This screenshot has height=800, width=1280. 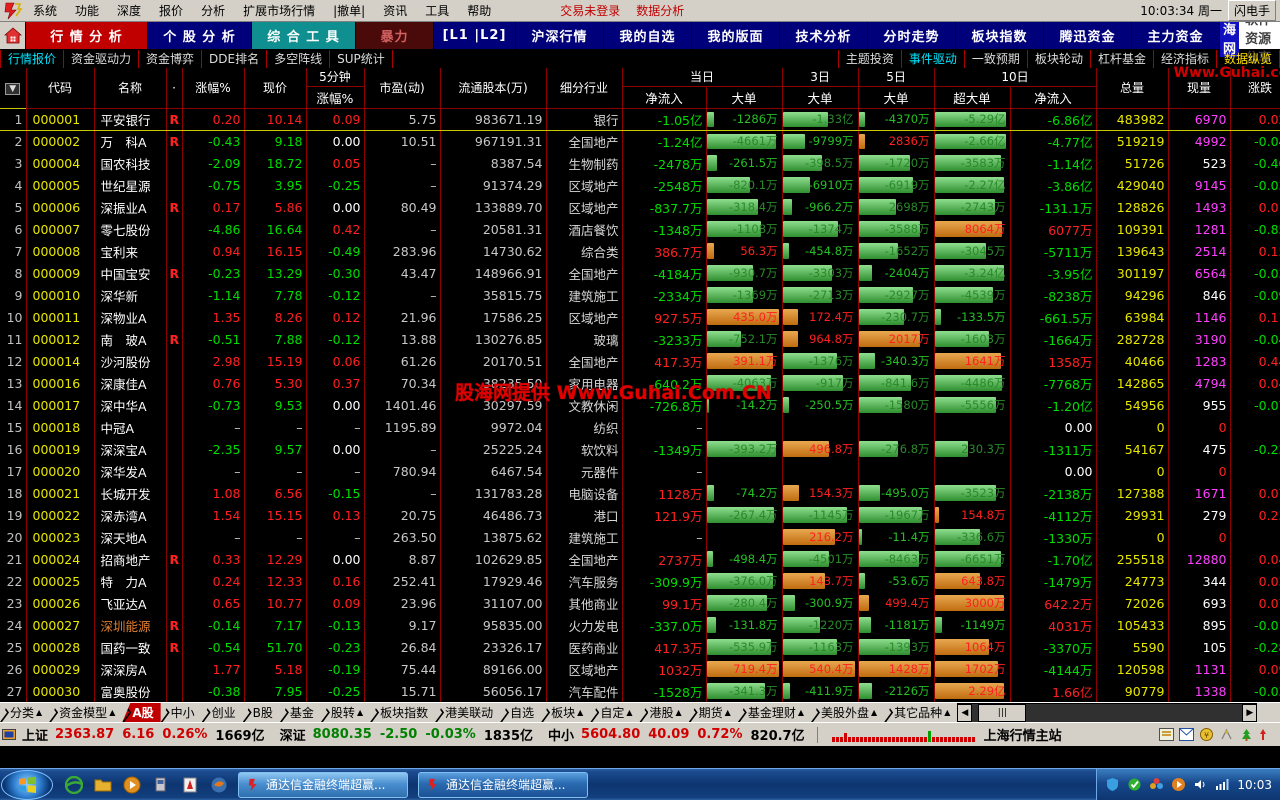 I want to click on header-pe: 市盈(动), so click(x=402, y=88).